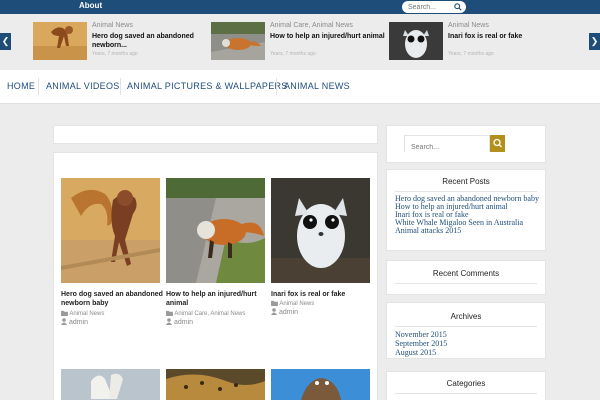  Describe the element at coordinates (215, 134) in the screenshot. I see `main-top-panel` at that location.